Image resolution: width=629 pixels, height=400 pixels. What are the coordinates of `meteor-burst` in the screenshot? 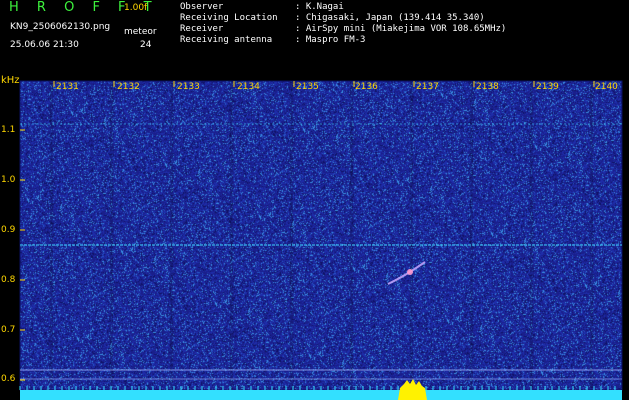 It's located at (412, 389).